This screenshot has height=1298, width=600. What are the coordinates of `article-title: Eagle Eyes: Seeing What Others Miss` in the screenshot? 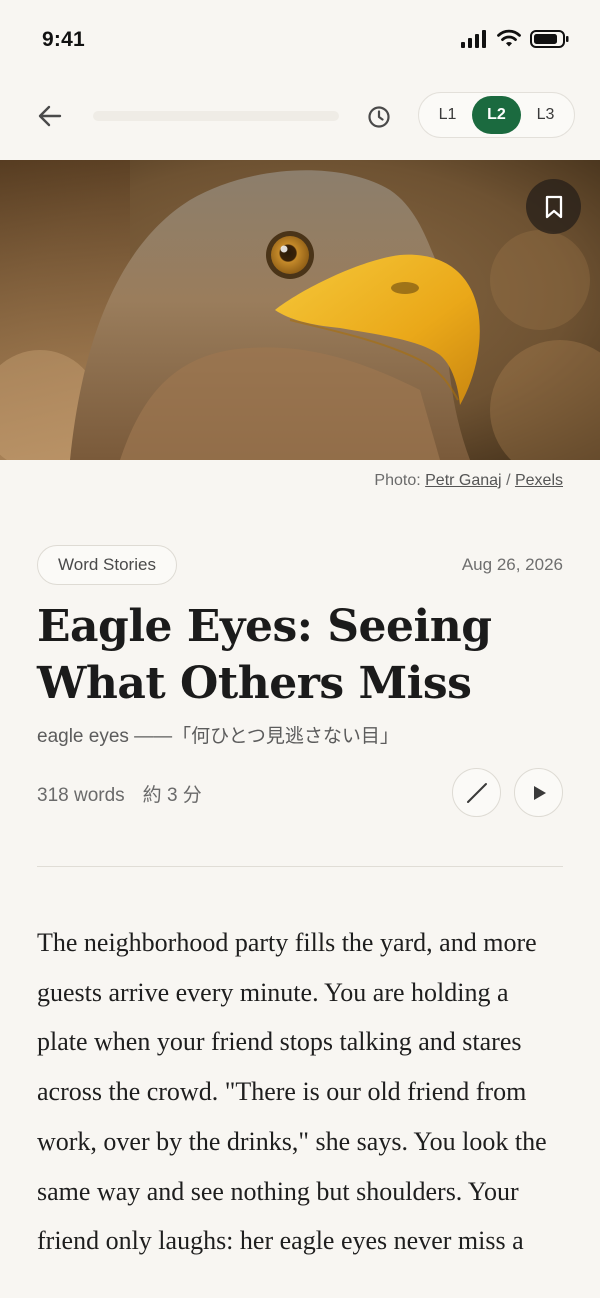 It's located at (264, 655).